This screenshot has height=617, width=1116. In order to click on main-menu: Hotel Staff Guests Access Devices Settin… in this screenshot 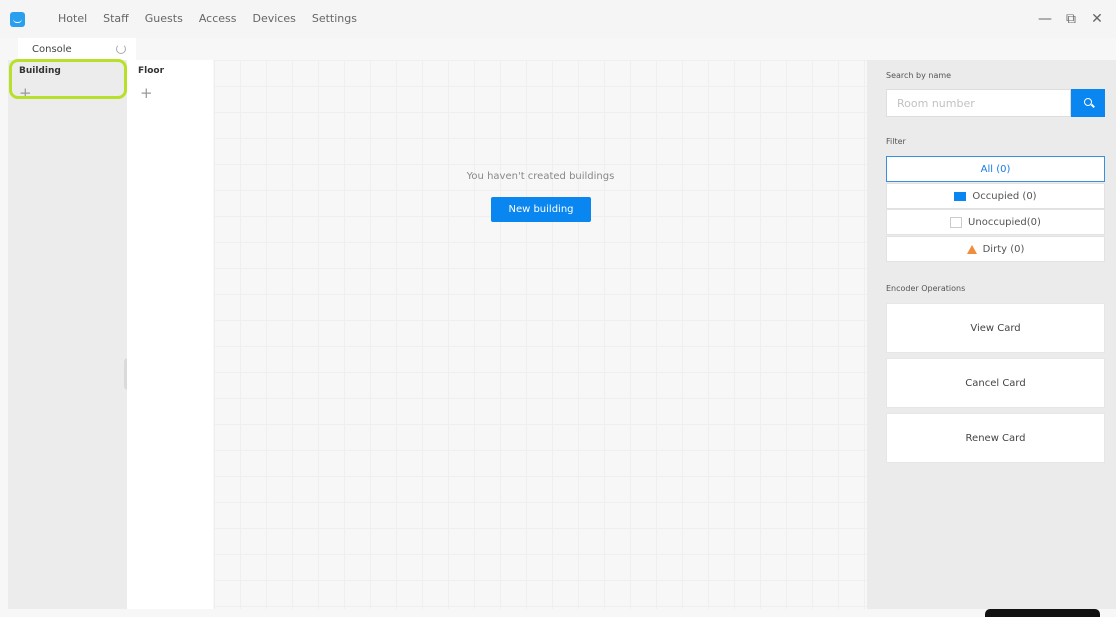, I will do `click(207, 18)`.